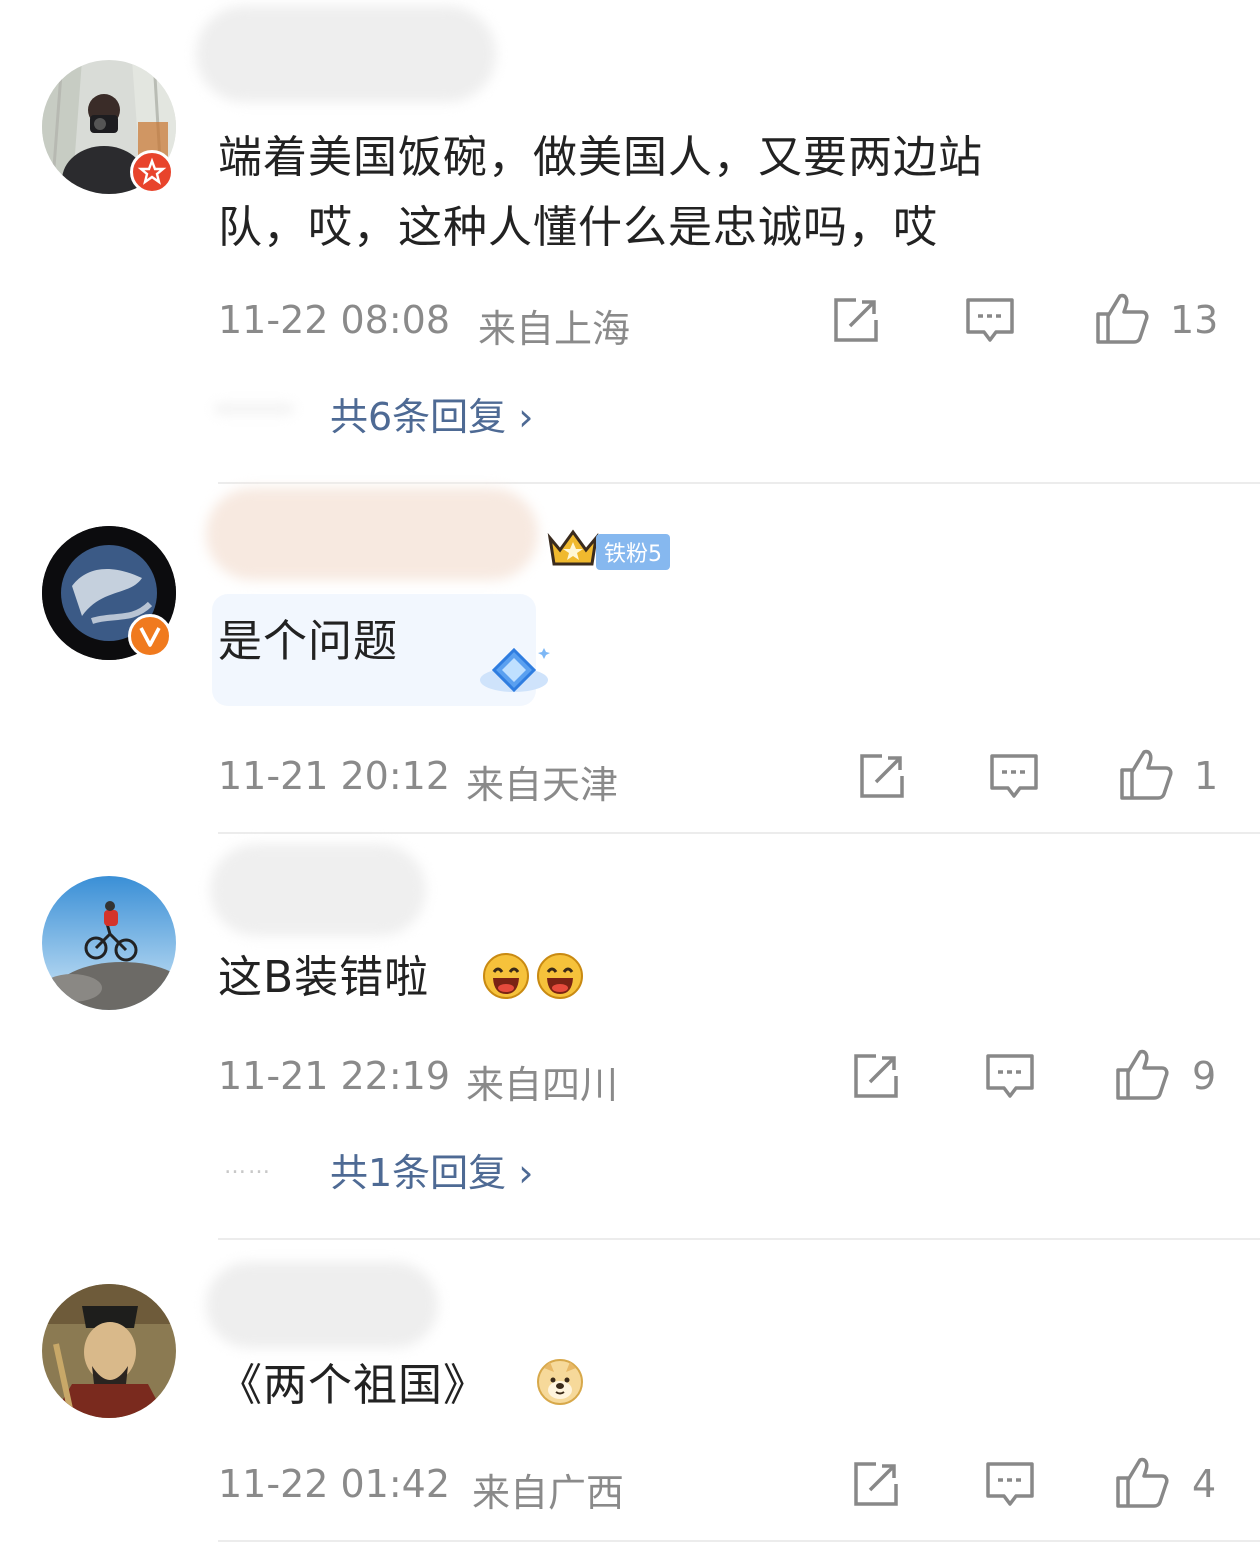 The height and width of the screenshot is (1556, 1260). Describe the element at coordinates (152, 172) in the screenshot. I see `star-badge-icon` at that location.